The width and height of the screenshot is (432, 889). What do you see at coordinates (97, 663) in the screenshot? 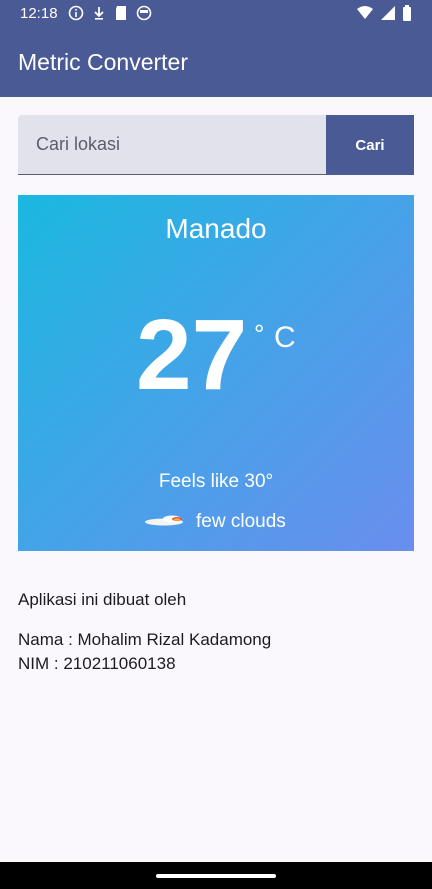
I see `credit-nim: NIM : 210211060138` at bounding box center [97, 663].